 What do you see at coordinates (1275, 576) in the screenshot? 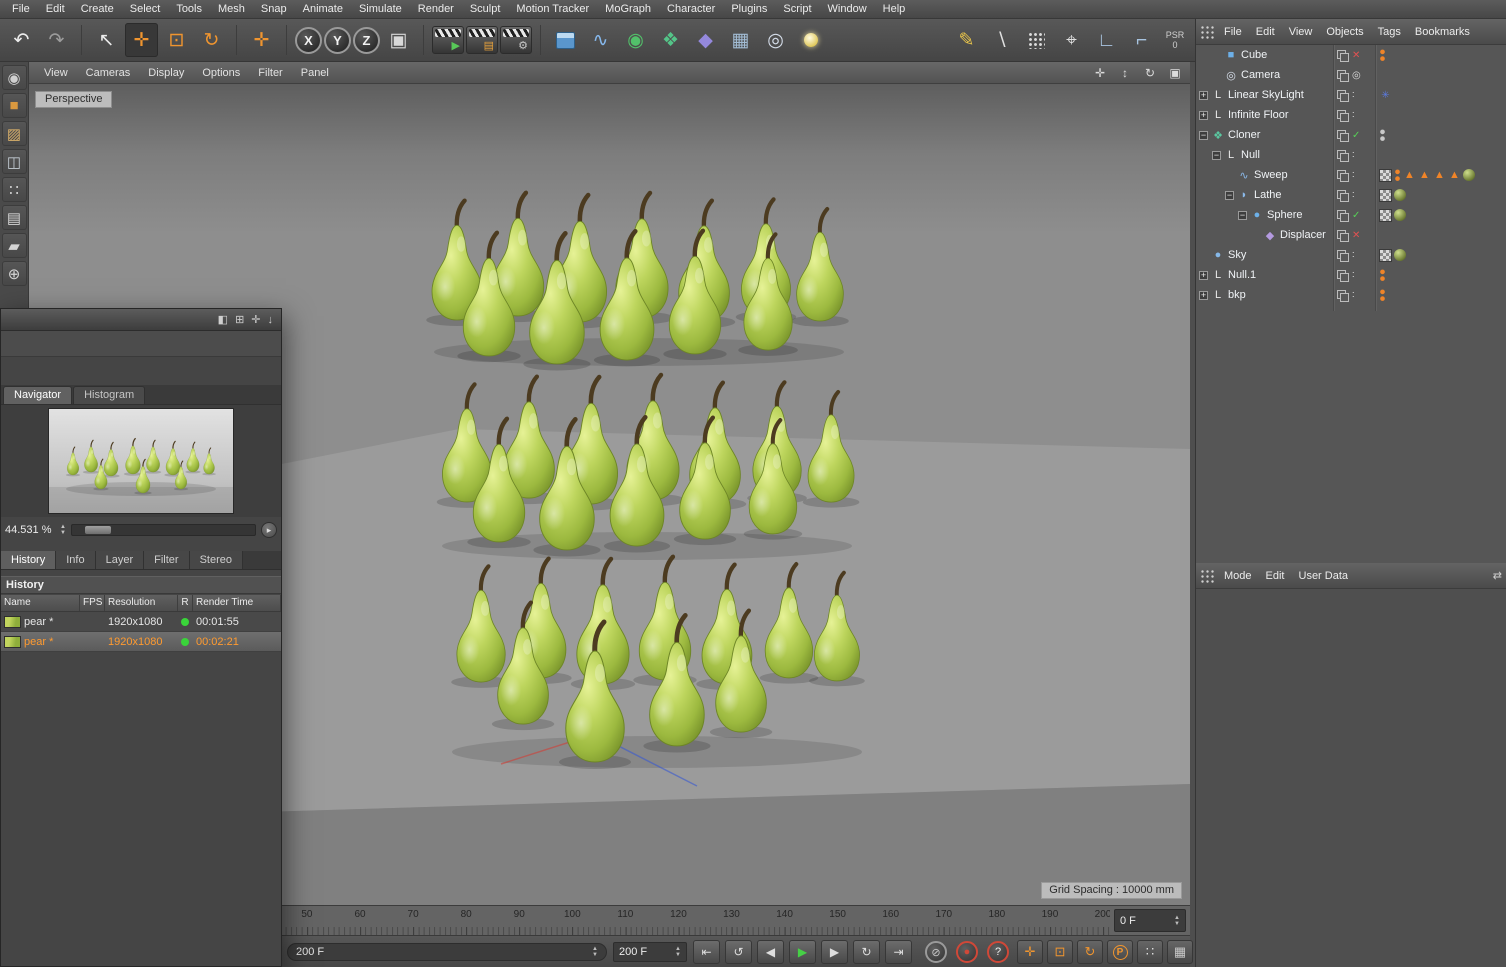
I see `am-menu-edit: Edit` at bounding box center [1275, 576].